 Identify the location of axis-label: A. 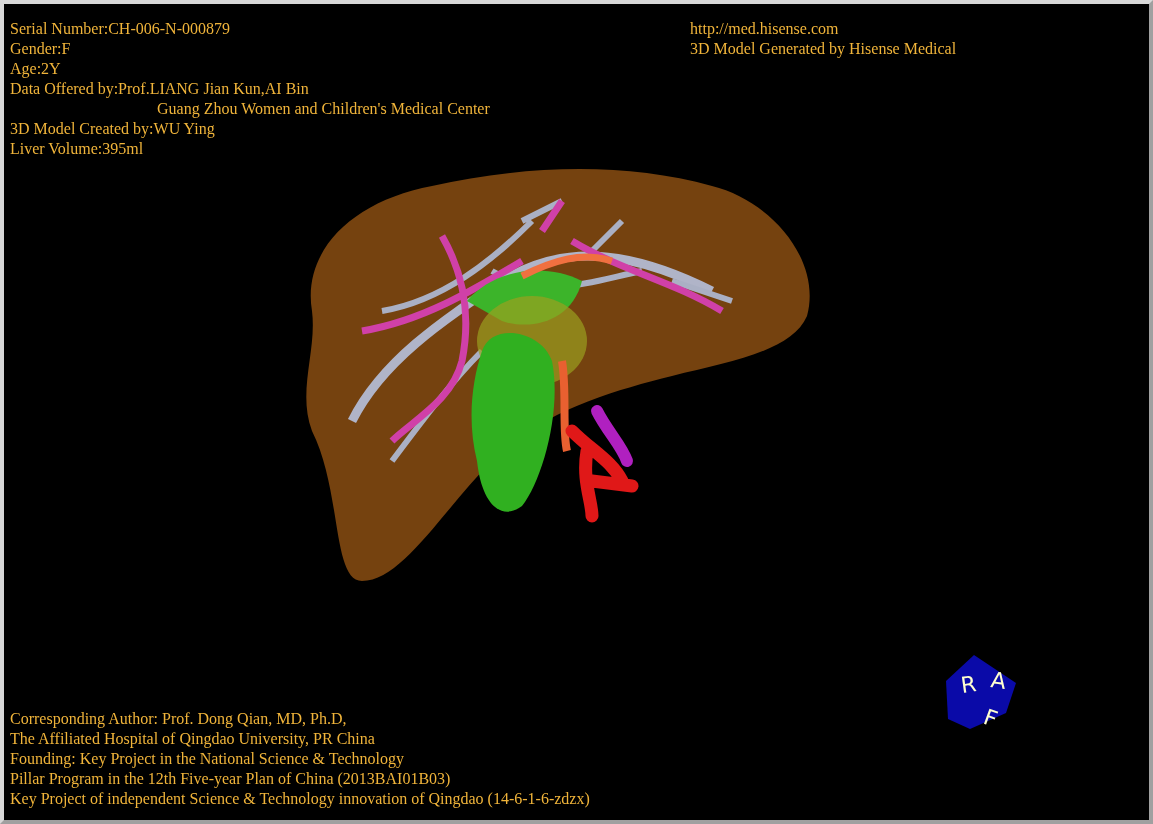
(998, 681).